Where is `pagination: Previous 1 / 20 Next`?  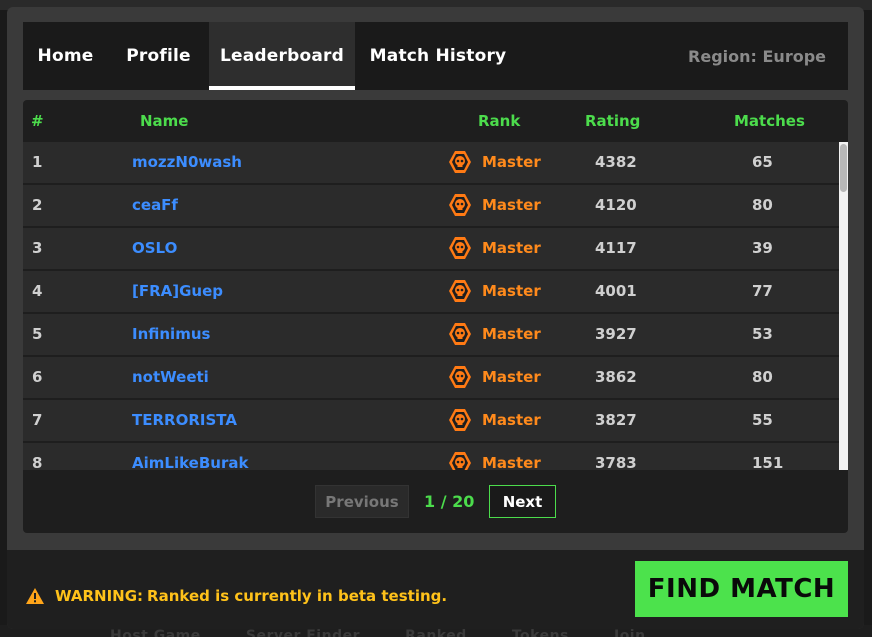
pagination: Previous 1 / 20 Next is located at coordinates (435, 502).